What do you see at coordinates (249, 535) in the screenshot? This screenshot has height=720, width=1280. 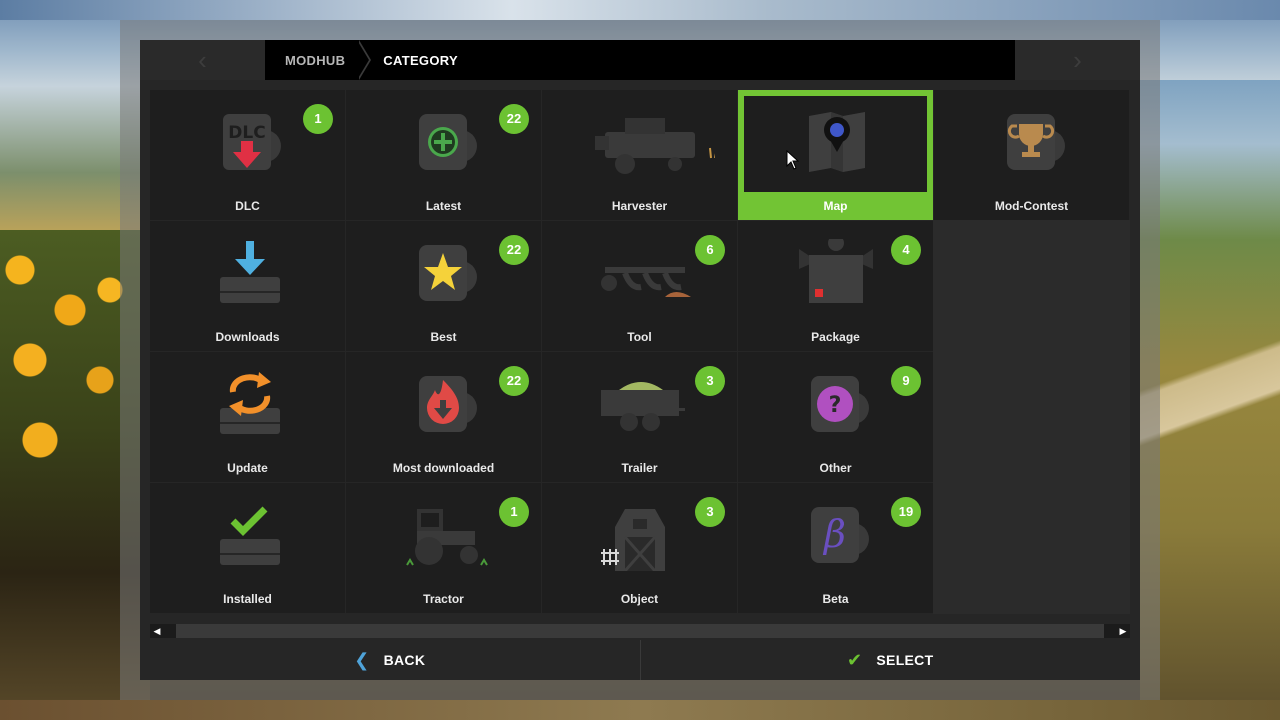 I see `installed-check-icon` at bounding box center [249, 535].